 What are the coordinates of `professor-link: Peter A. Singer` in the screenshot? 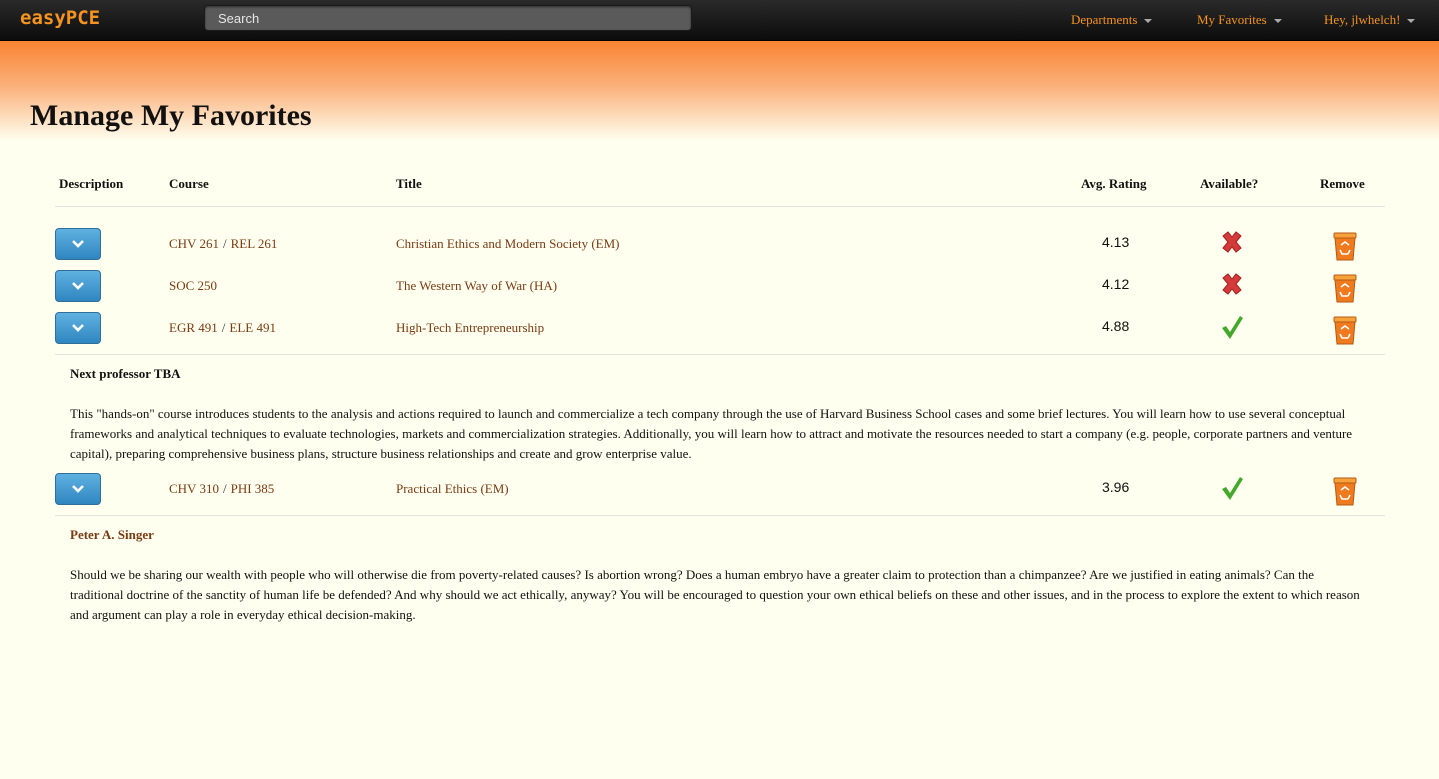 It's located at (112, 535).